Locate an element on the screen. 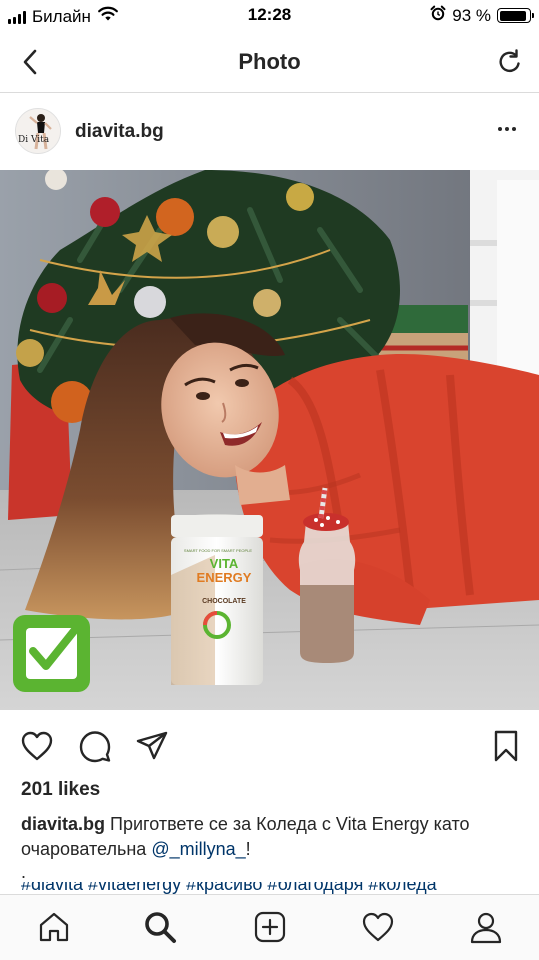 This screenshot has width=539, height=960. heart-icon is located at coordinates (378, 927).